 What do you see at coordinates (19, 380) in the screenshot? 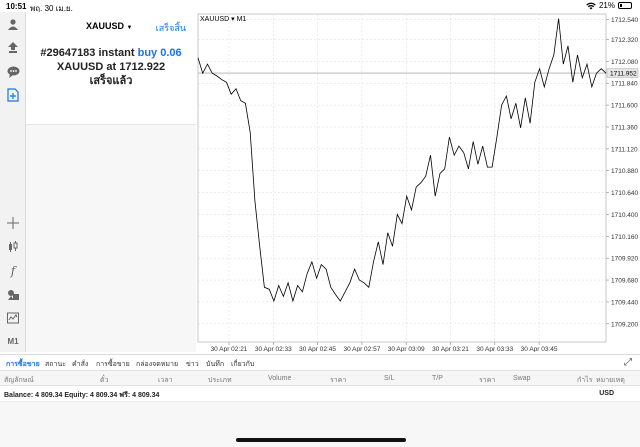
I see `col-symbol: สัญลักษณ์` at bounding box center [19, 380].